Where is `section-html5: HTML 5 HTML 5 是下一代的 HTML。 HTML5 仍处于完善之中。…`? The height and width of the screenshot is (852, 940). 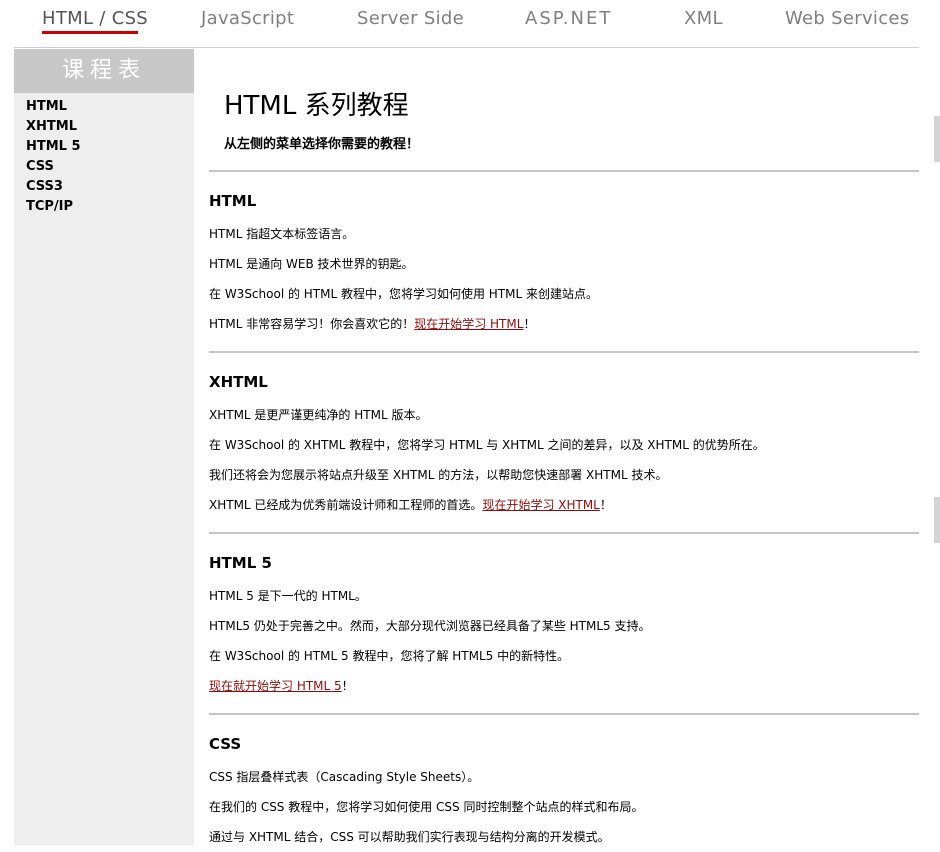
section-html5: HTML 5 HTML 5 是下一代的 HTML。 HTML5 仍处于完善之中。… is located at coordinates (564, 626).